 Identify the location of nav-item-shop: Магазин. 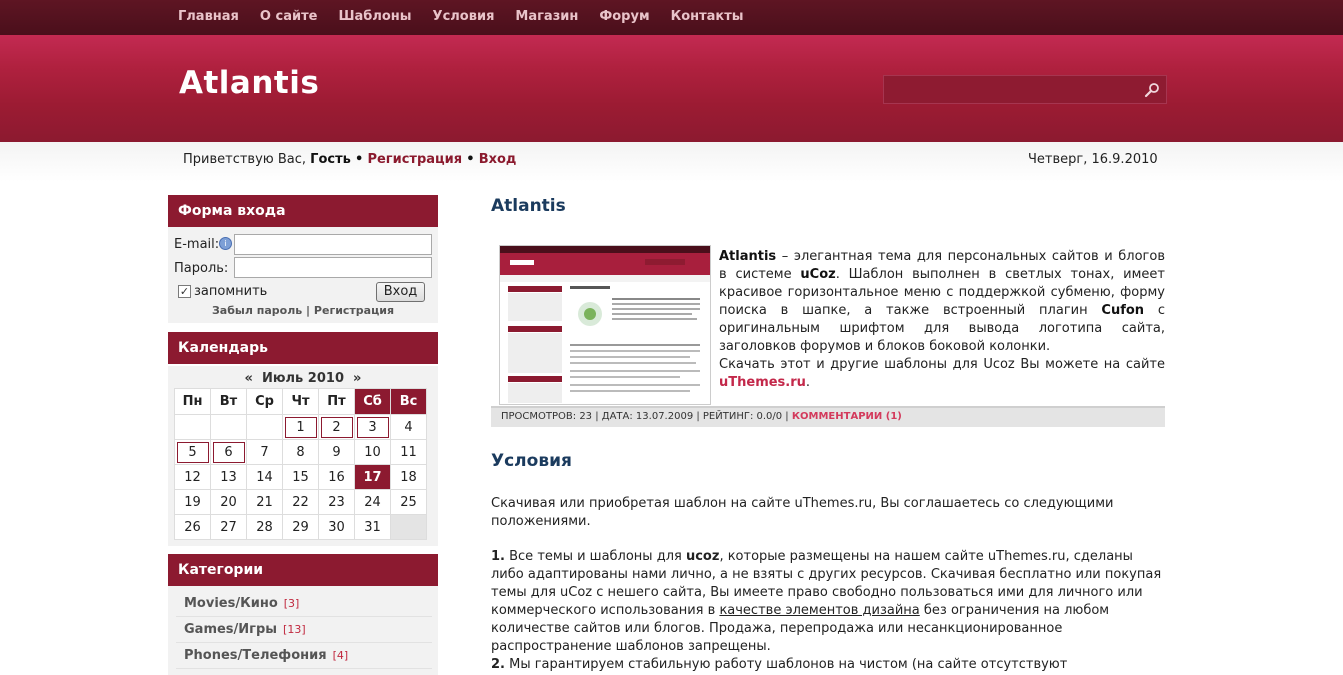
(546, 16).